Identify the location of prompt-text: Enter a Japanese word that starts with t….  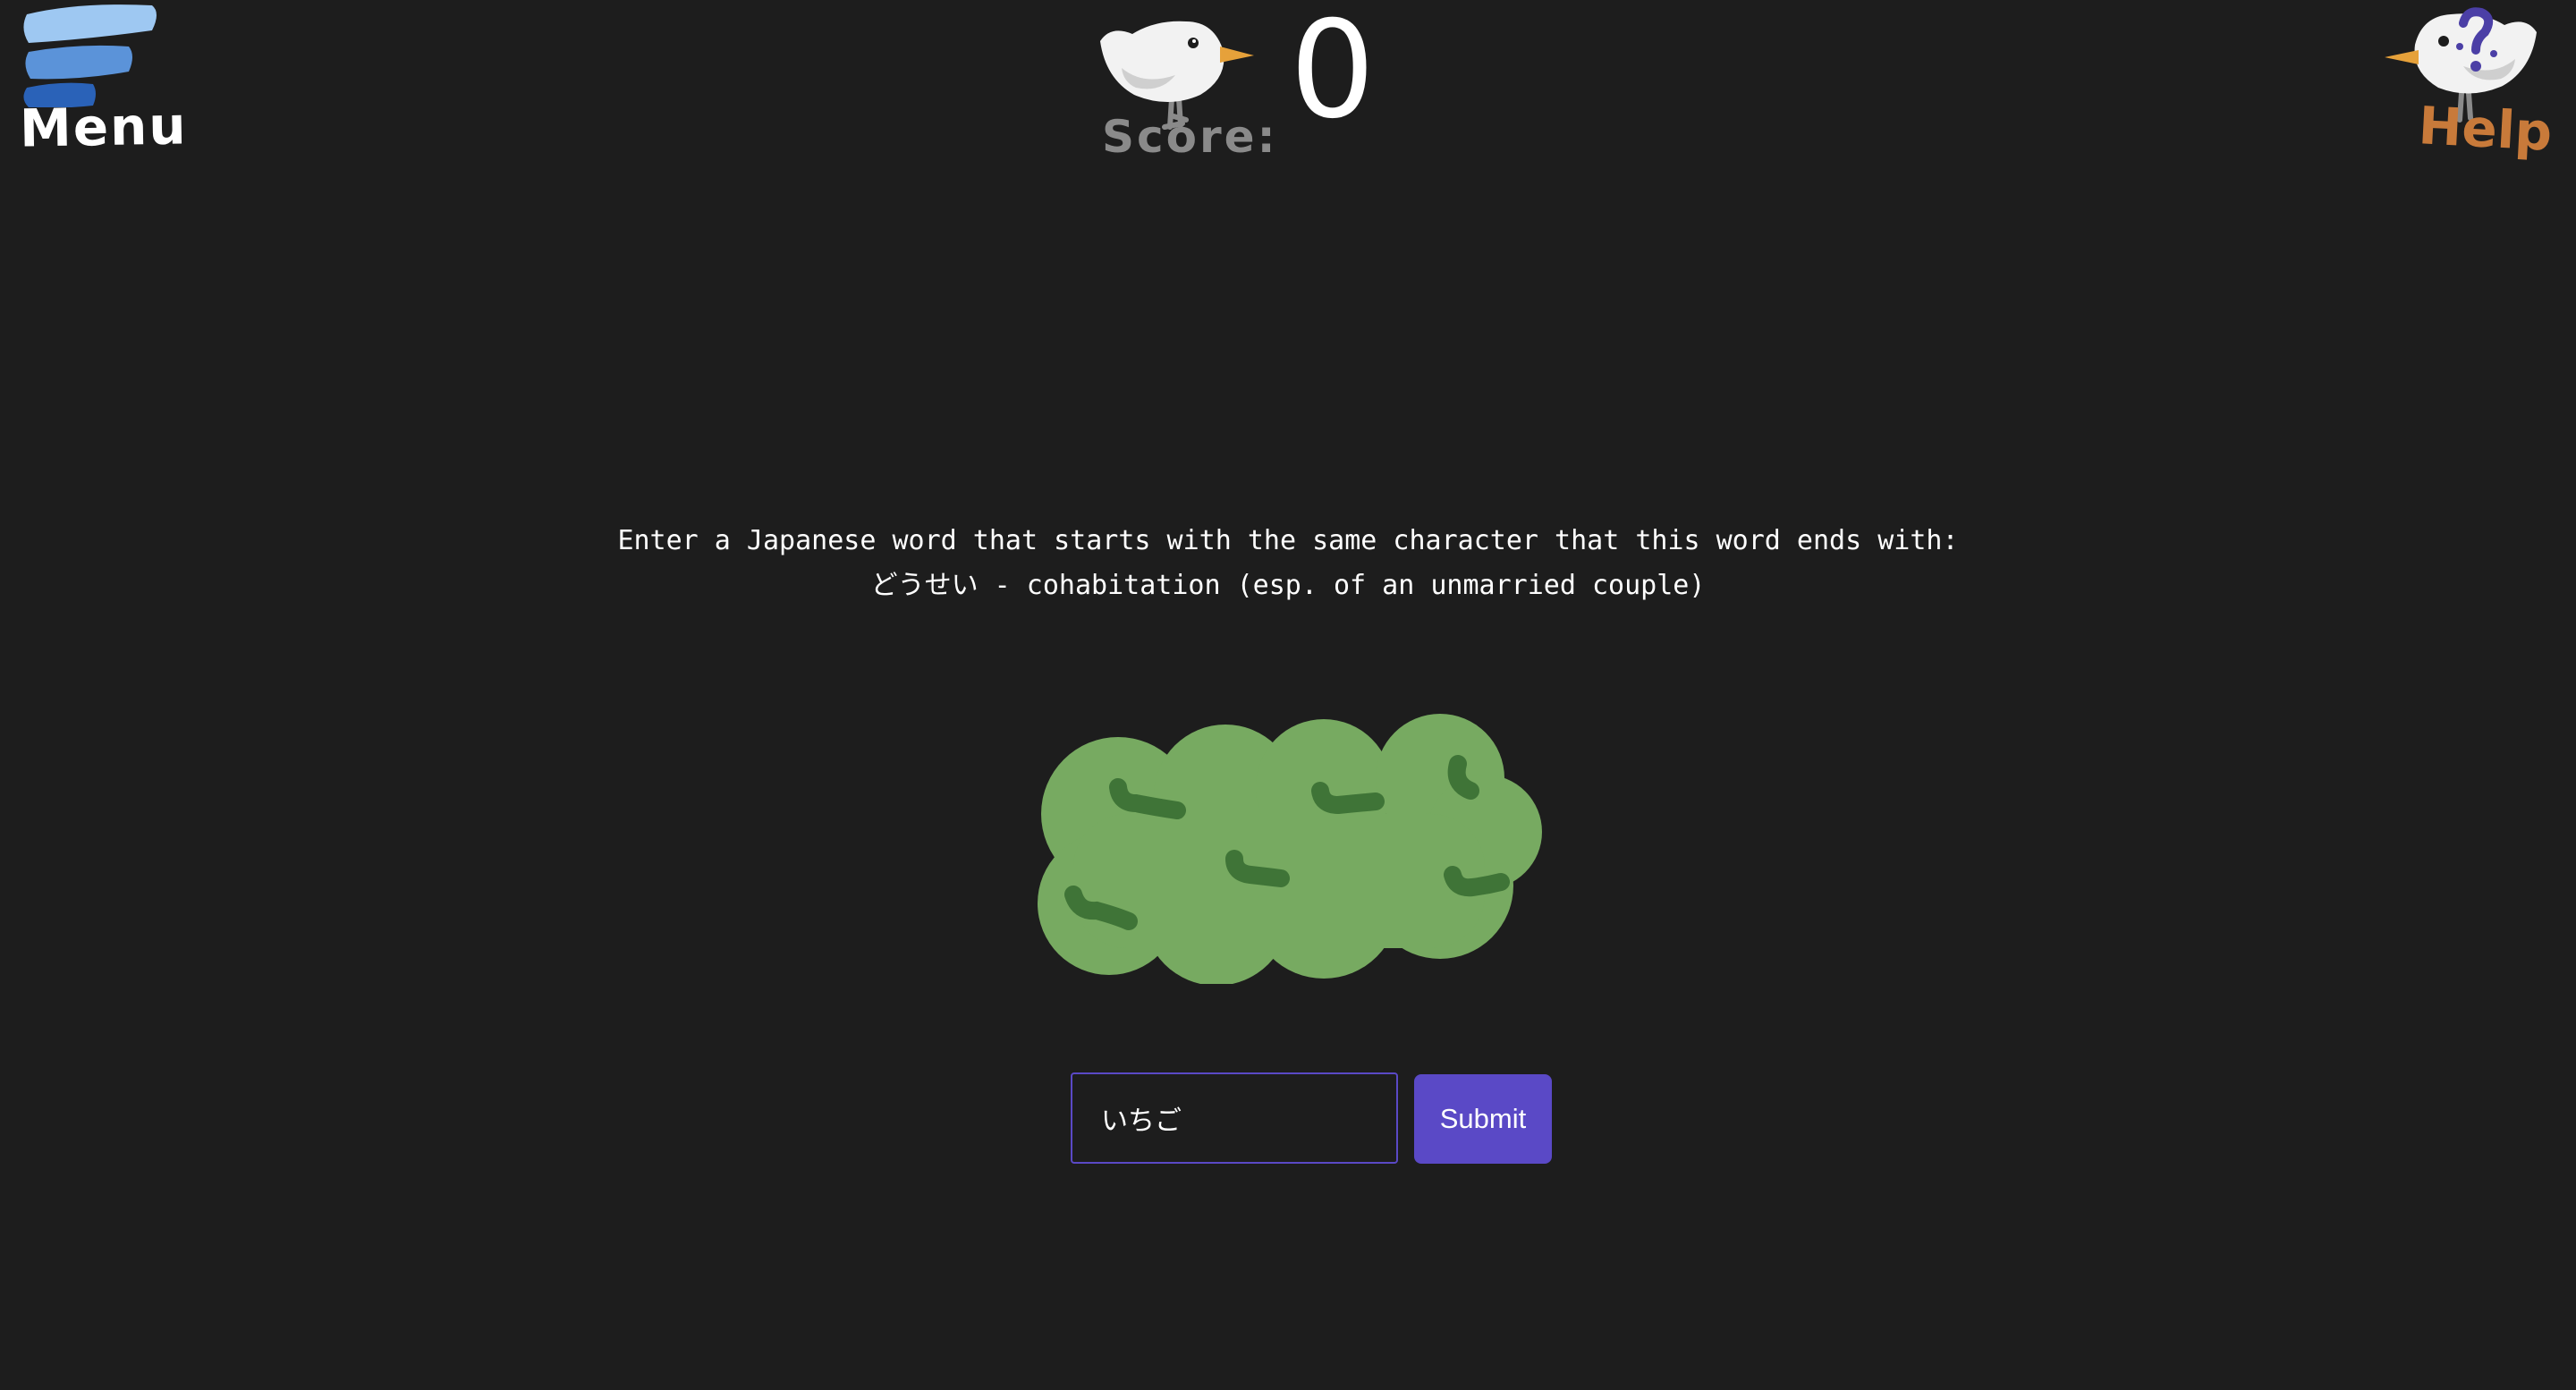
(1288, 563).